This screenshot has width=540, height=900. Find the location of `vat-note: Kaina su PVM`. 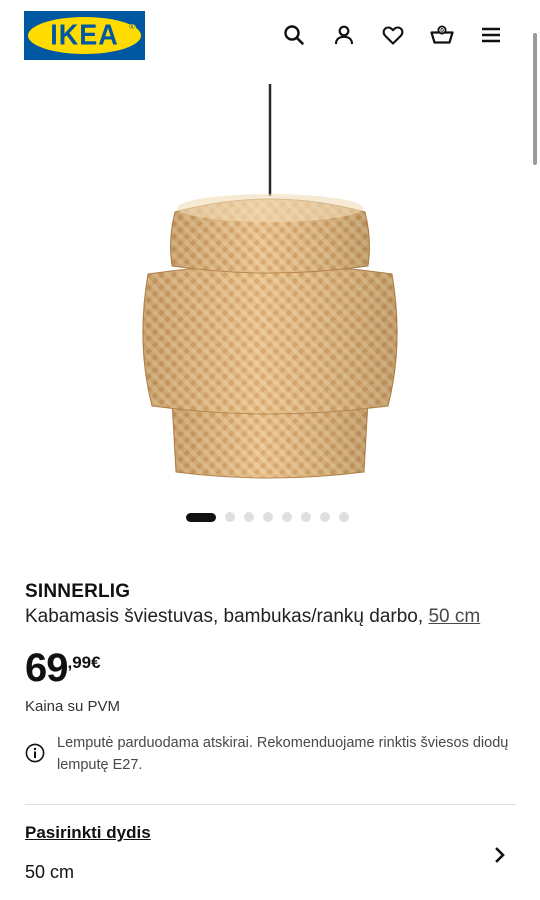

vat-note: Kaina su PVM is located at coordinates (73, 706).